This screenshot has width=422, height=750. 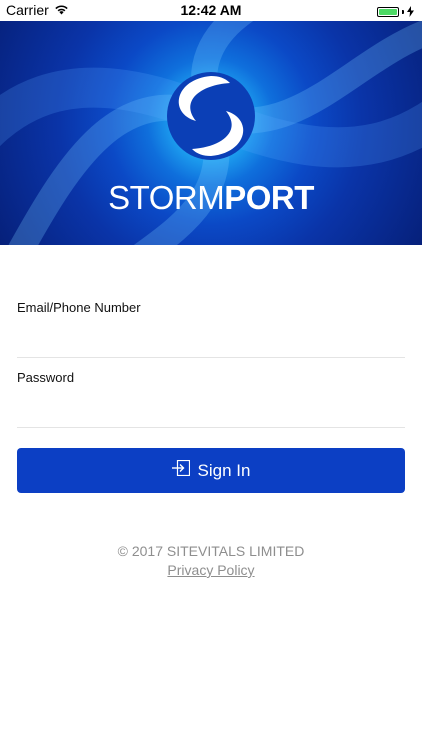 I want to click on email-label: Email/Phone Number, so click(x=79, y=307).